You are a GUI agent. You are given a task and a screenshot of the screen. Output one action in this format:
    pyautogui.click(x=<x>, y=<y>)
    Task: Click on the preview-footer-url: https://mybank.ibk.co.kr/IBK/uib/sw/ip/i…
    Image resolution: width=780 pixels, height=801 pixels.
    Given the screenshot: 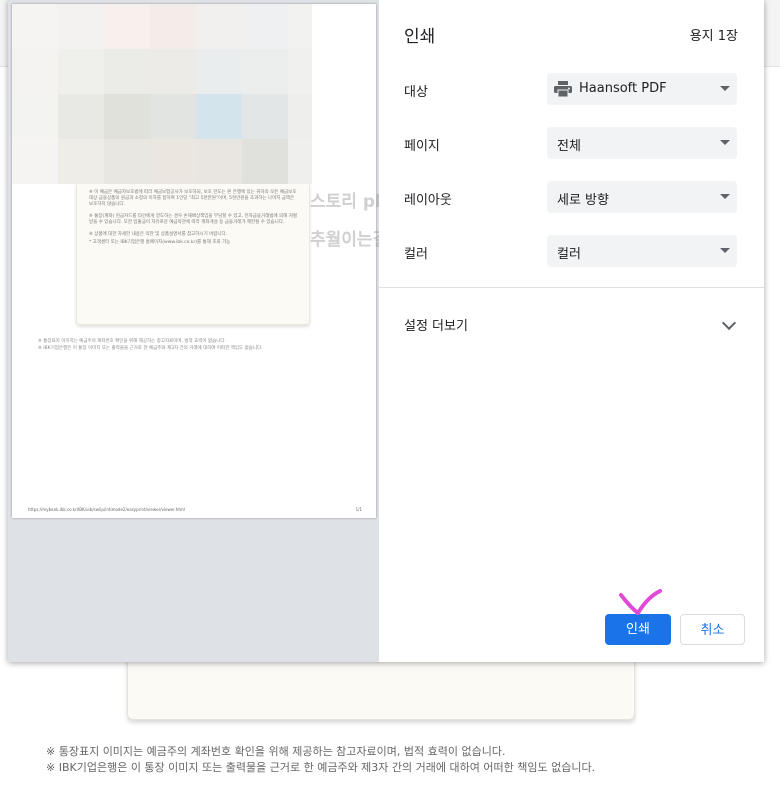 What is the action you would take?
    pyautogui.click(x=106, y=509)
    